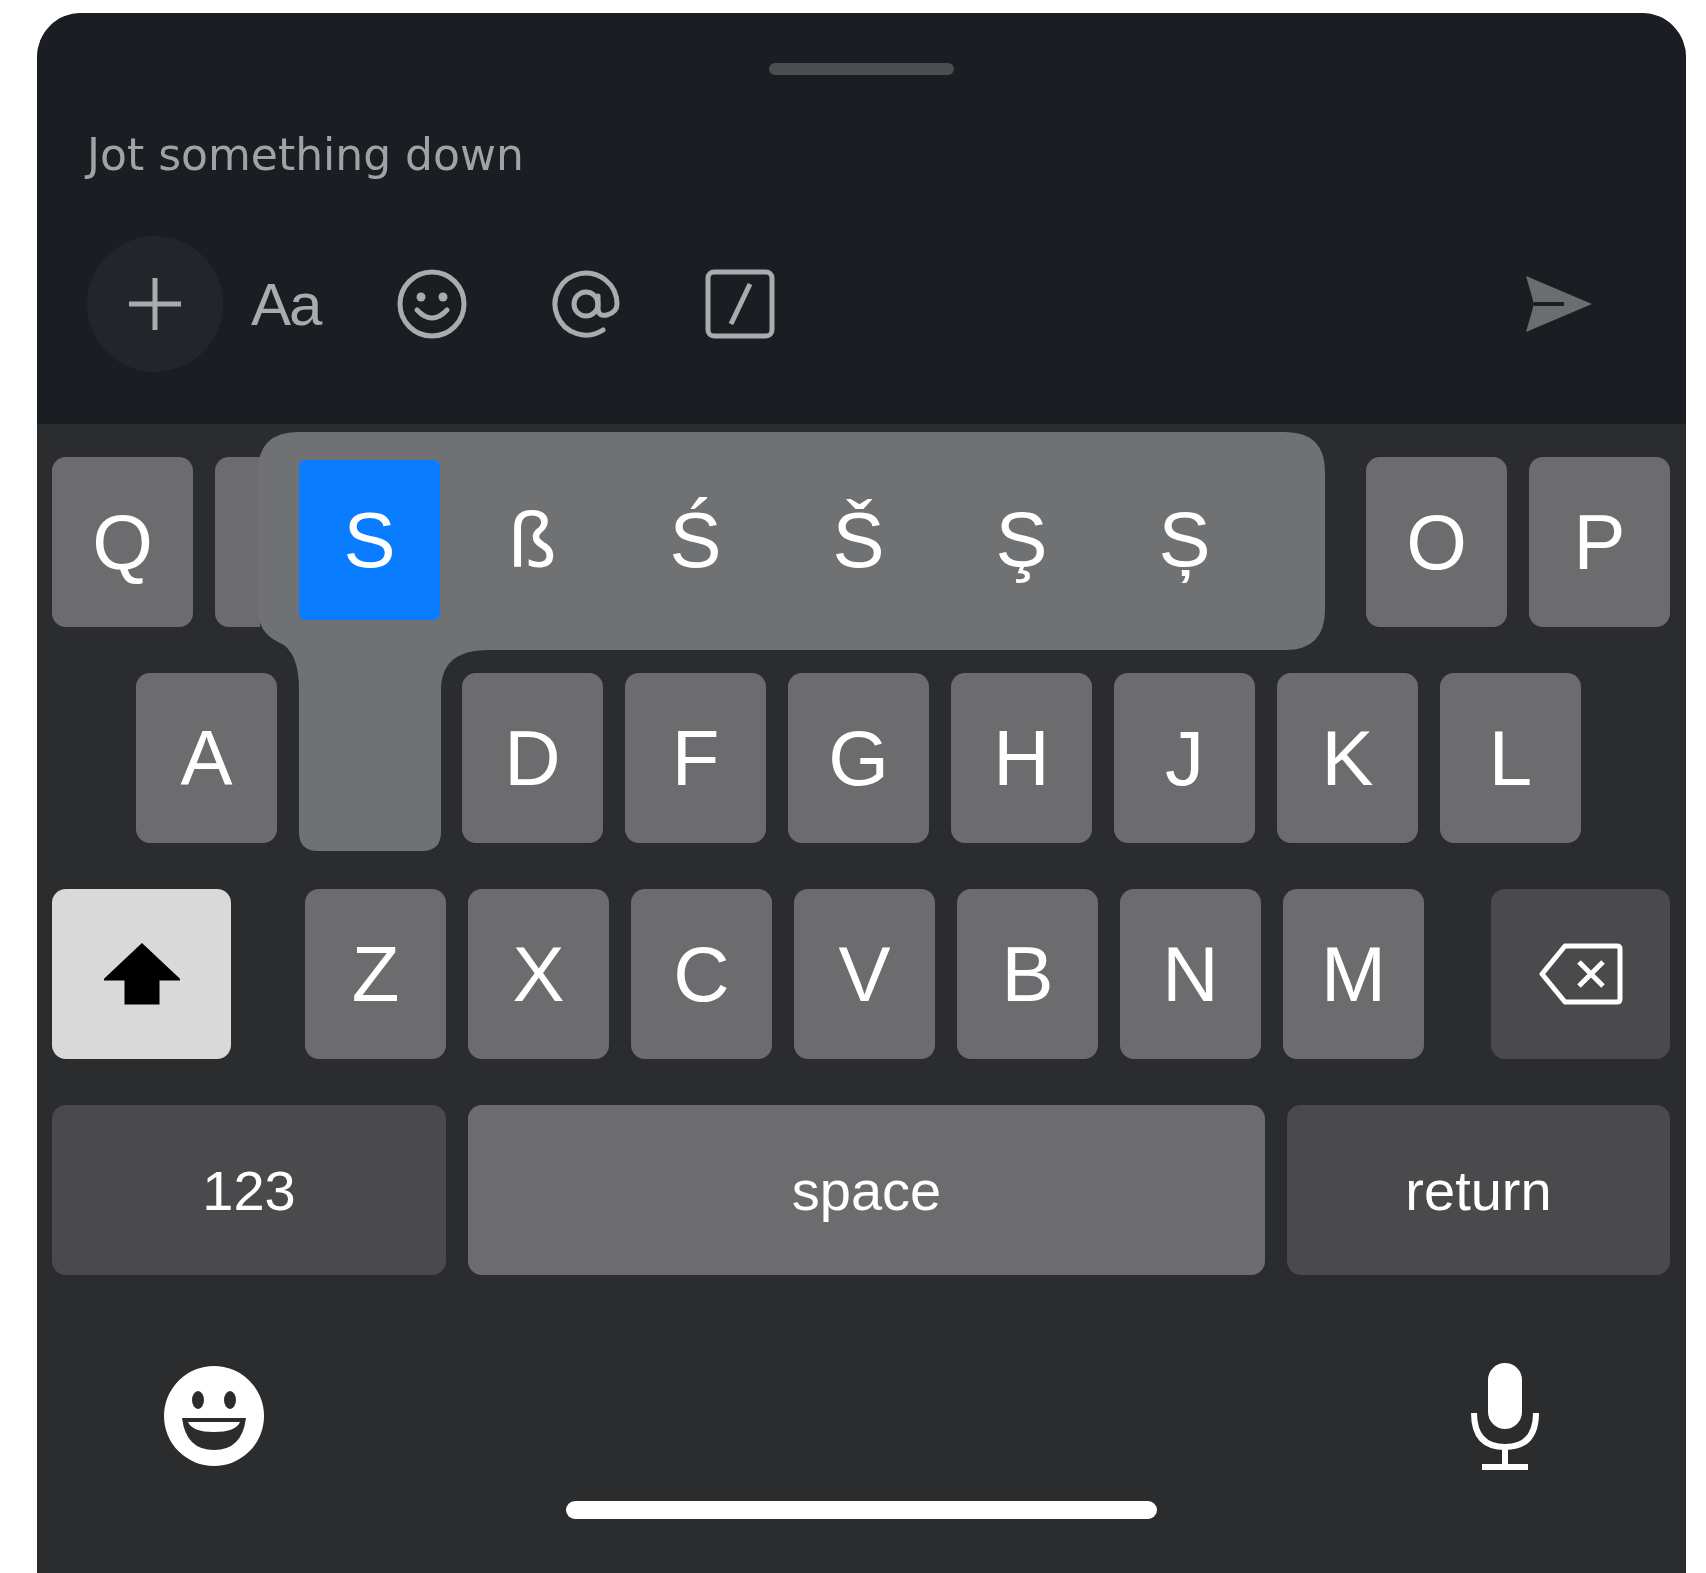  I want to click on return-key: return, so click(1478, 1190).